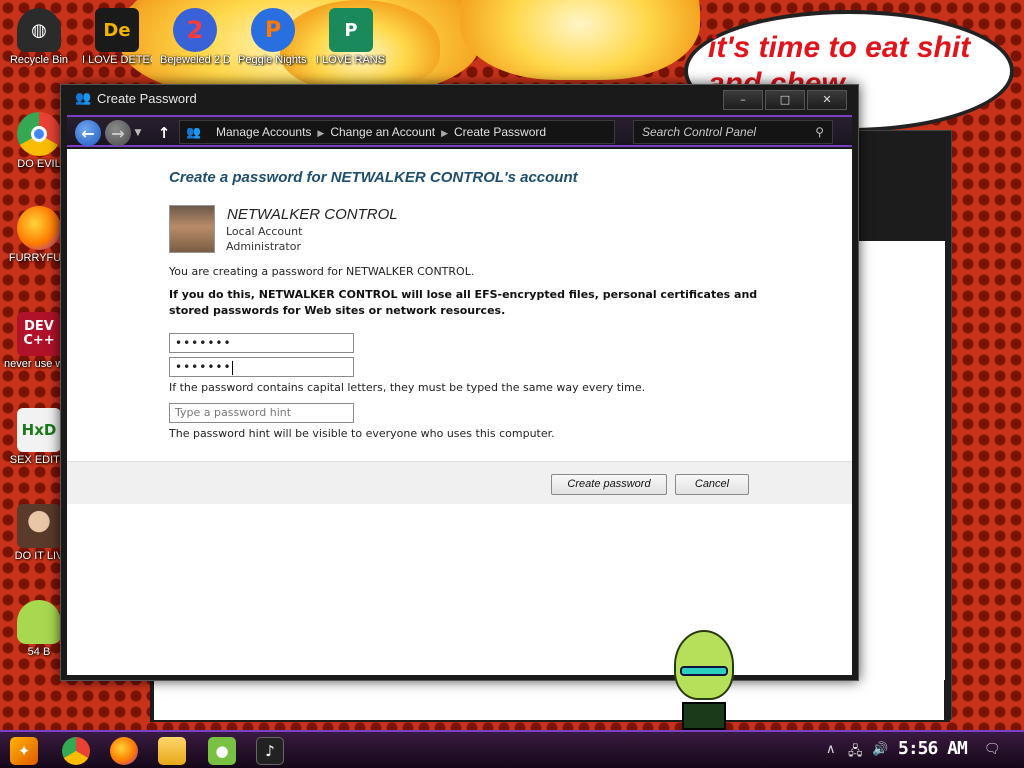  Describe the element at coordinates (827, 100) in the screenshot. I see `close-button: ✕` at that location.